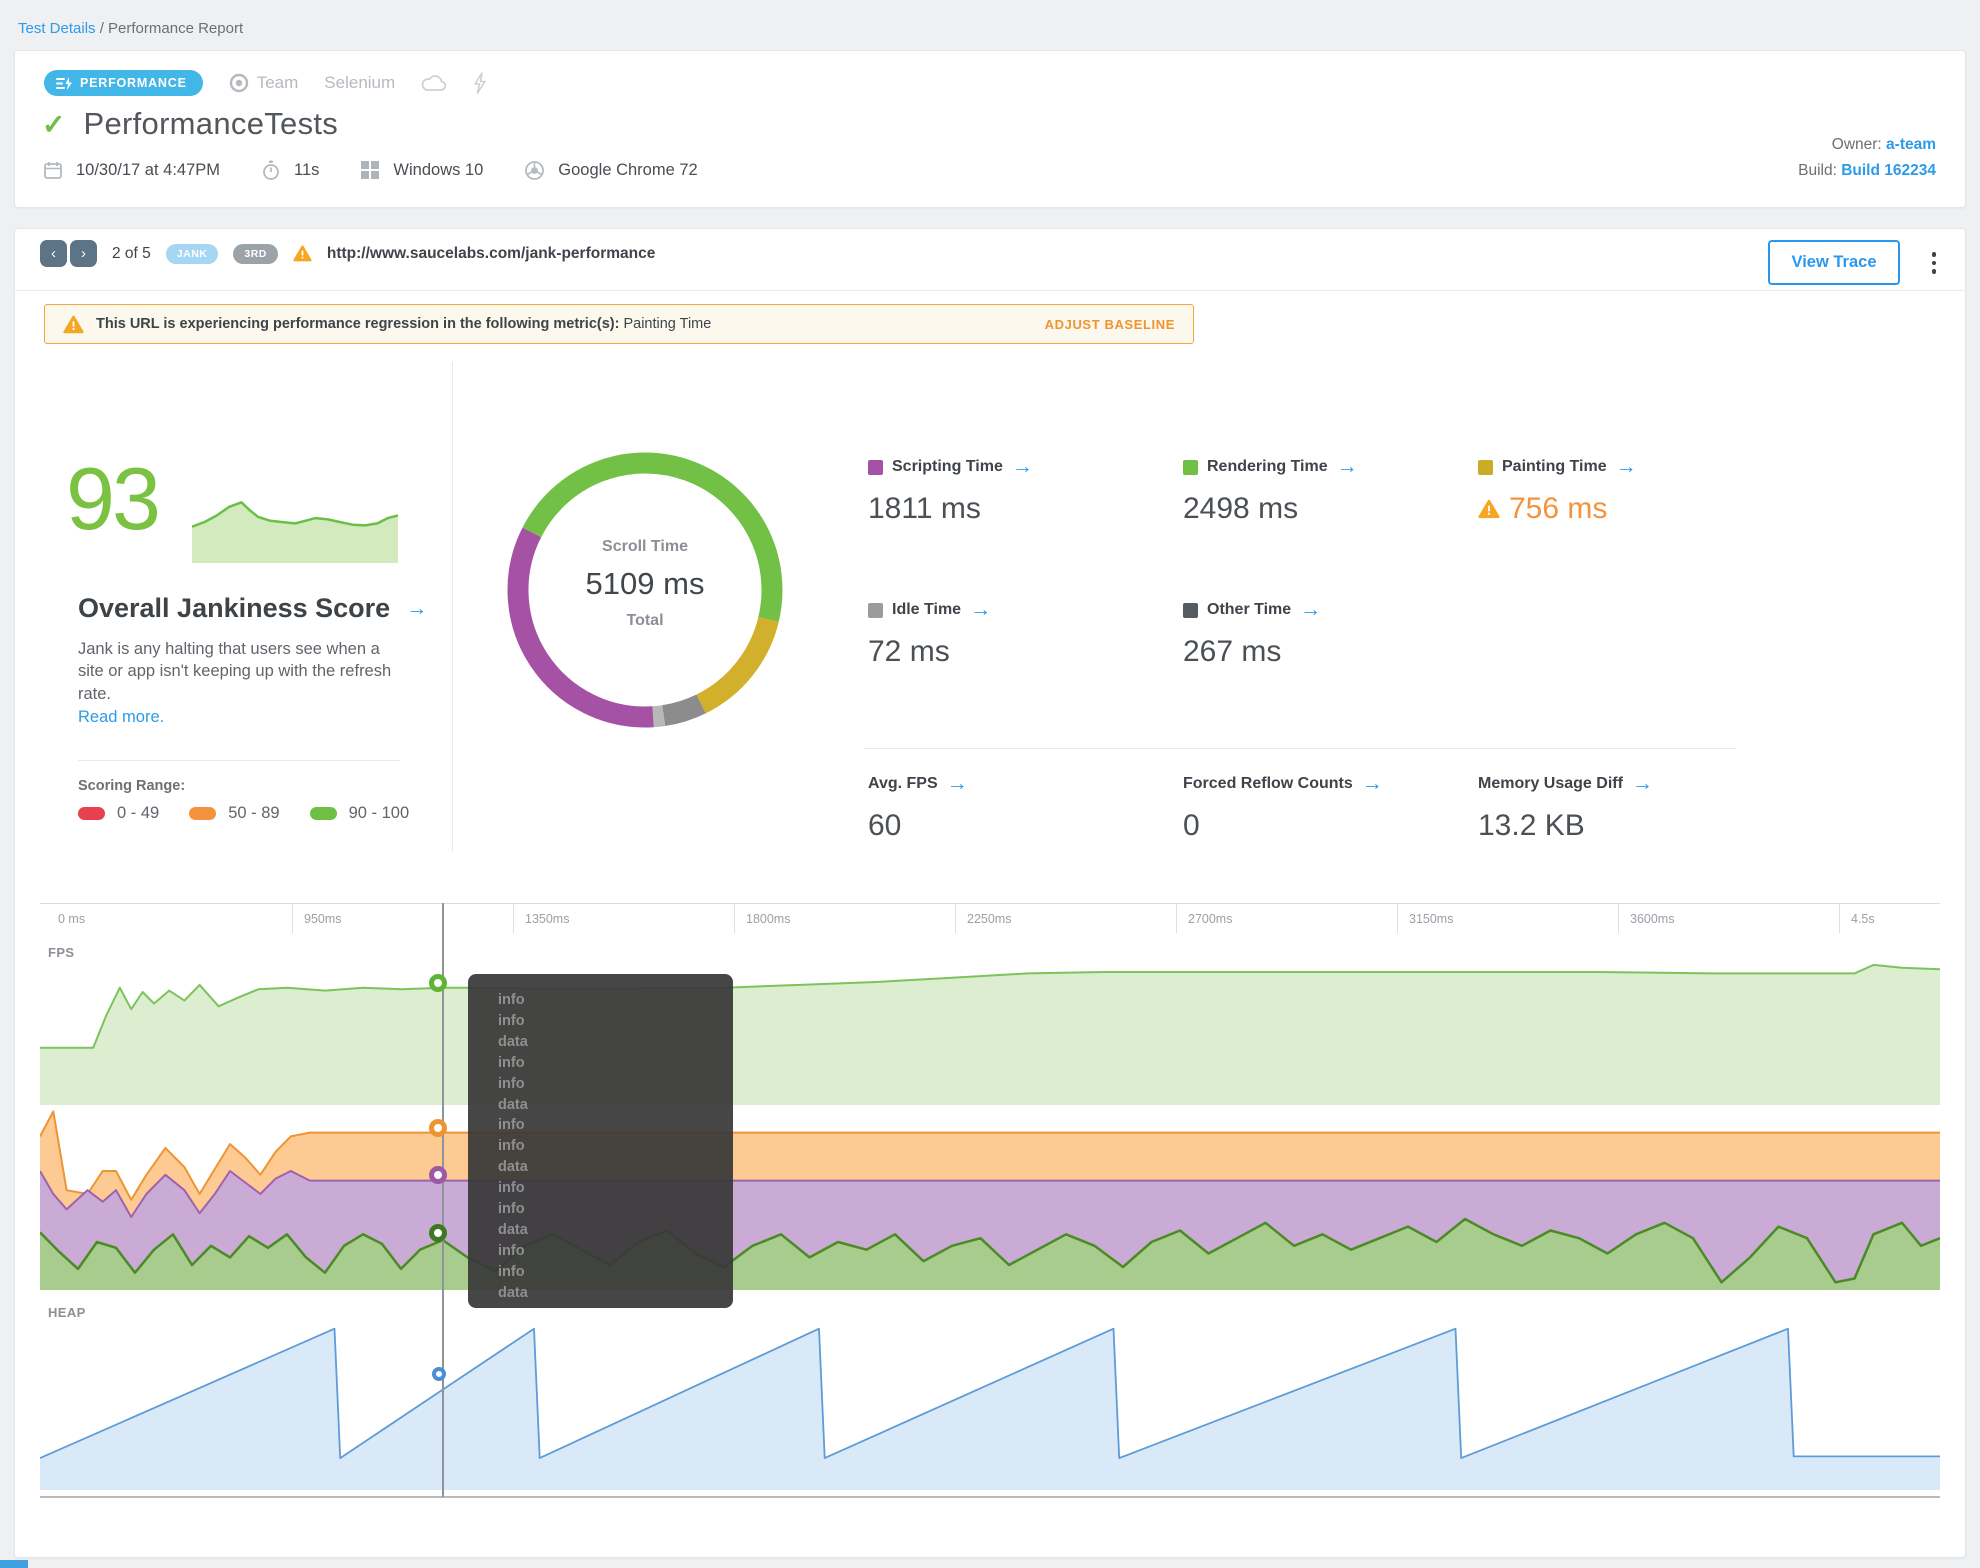 Image resolution: width=1980 pixels, height=1568 pixels. Describe the element at coordinates (64, 83) in the screenshot. I see `performance-badge-icon` at that location.